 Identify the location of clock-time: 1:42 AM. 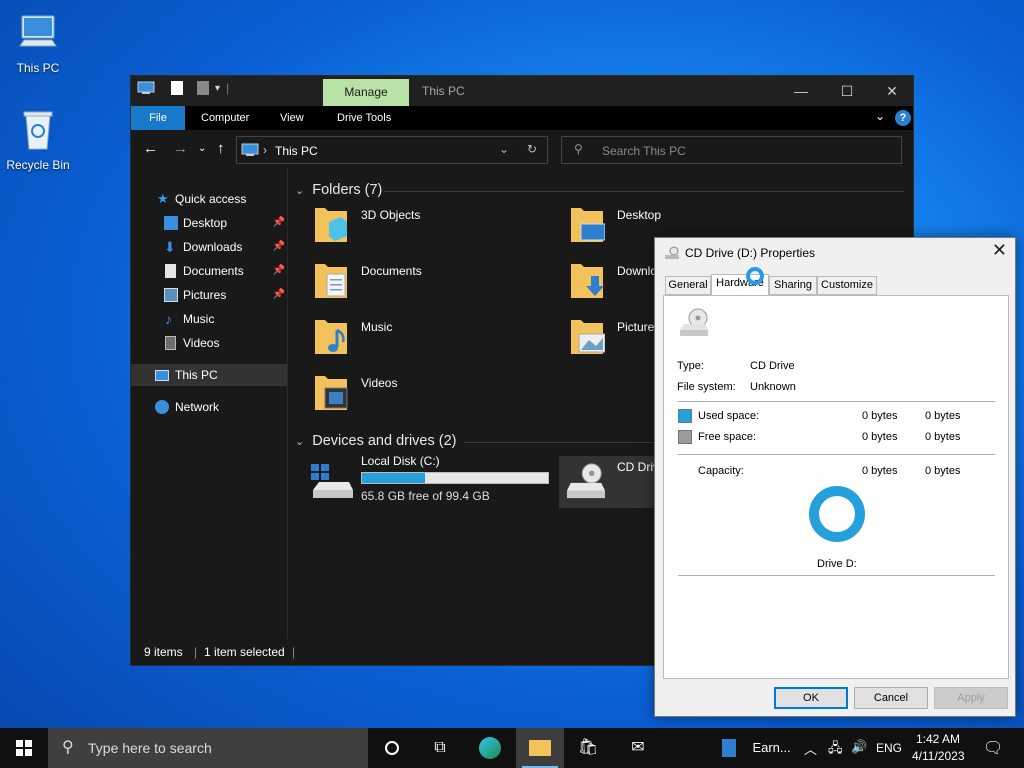
(938, 739).